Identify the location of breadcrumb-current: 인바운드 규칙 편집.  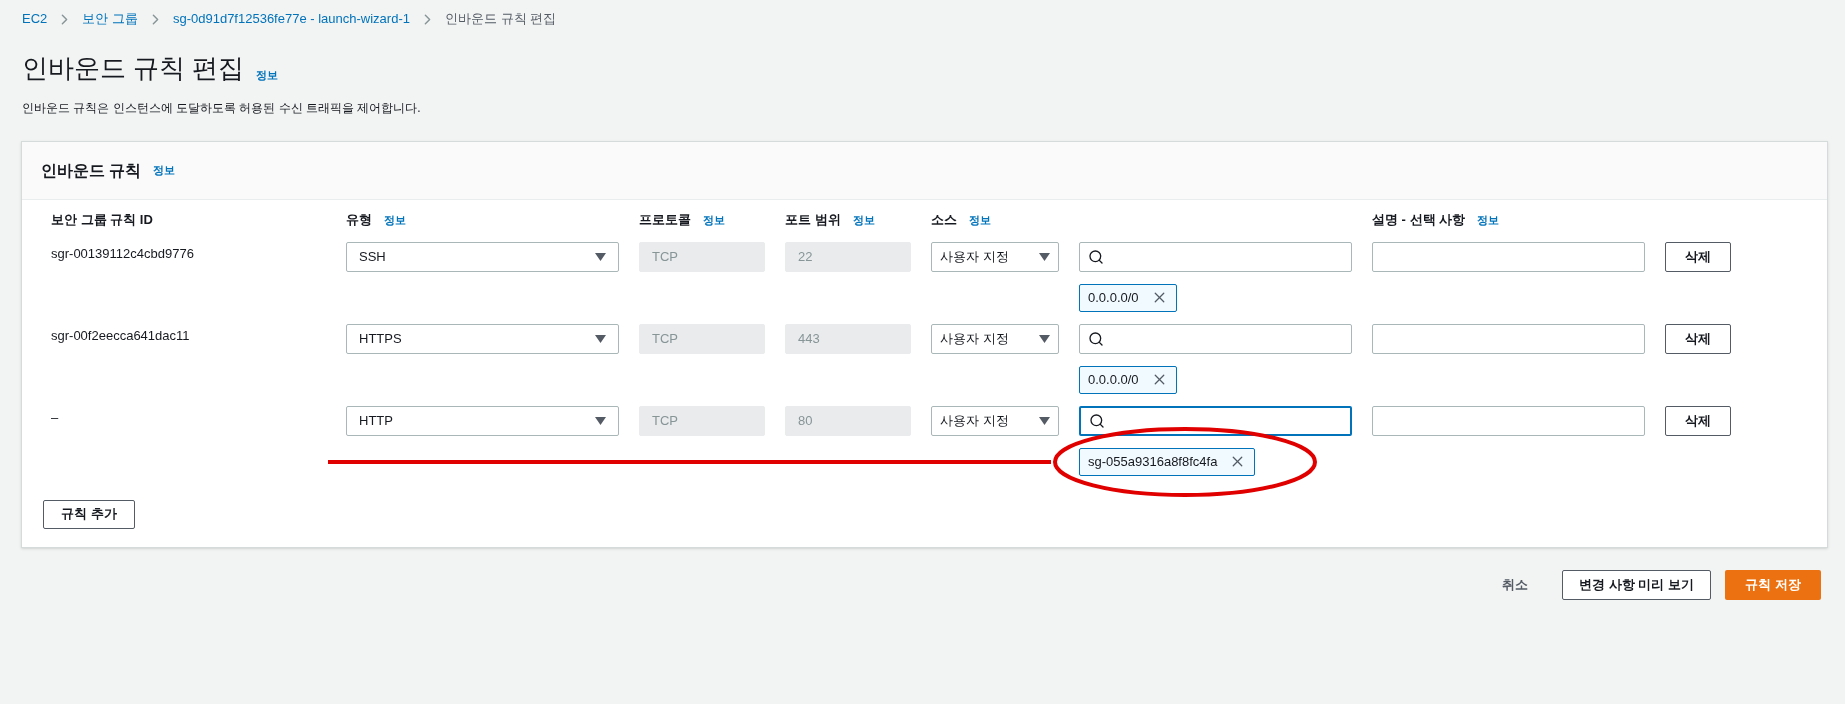
(500, 19).